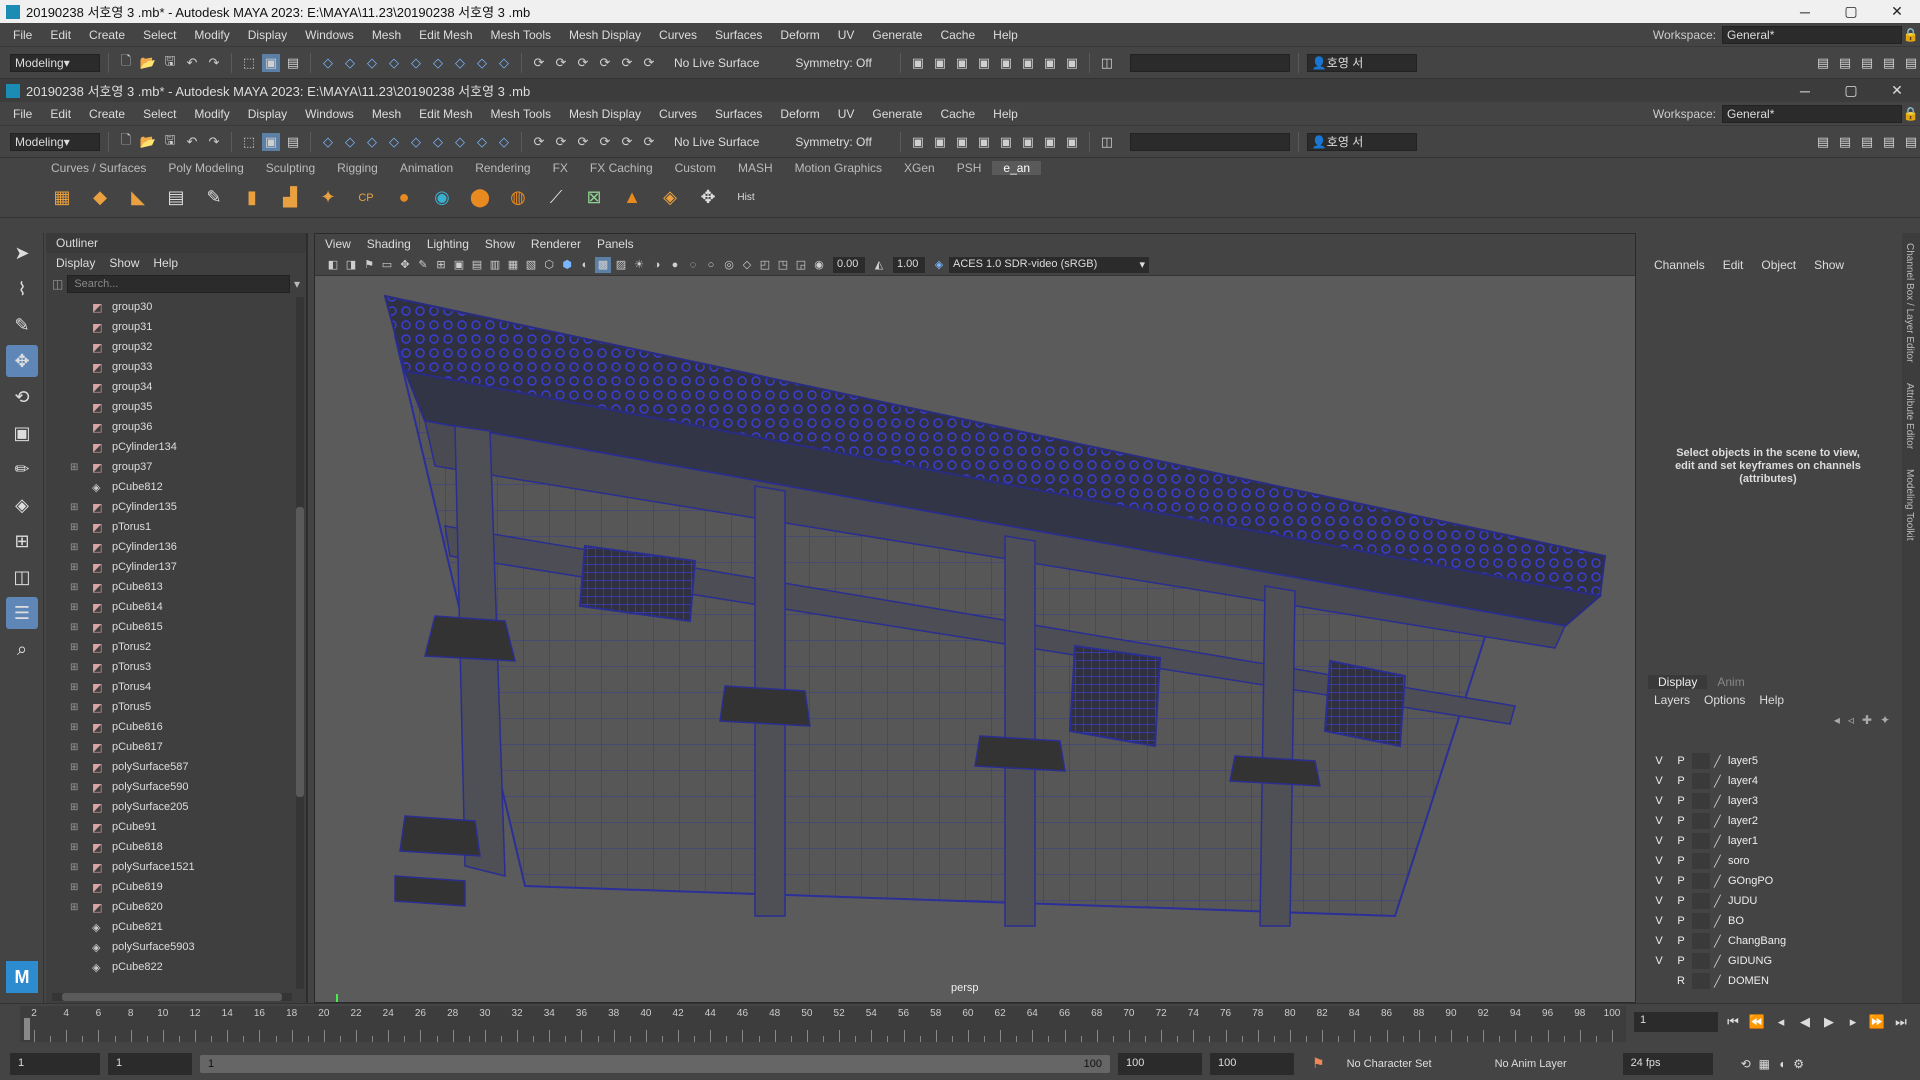 This screenshot has width=1920, height=1080. I want to click on step-back-frame-icon: ◂, so click(1781, 1022).